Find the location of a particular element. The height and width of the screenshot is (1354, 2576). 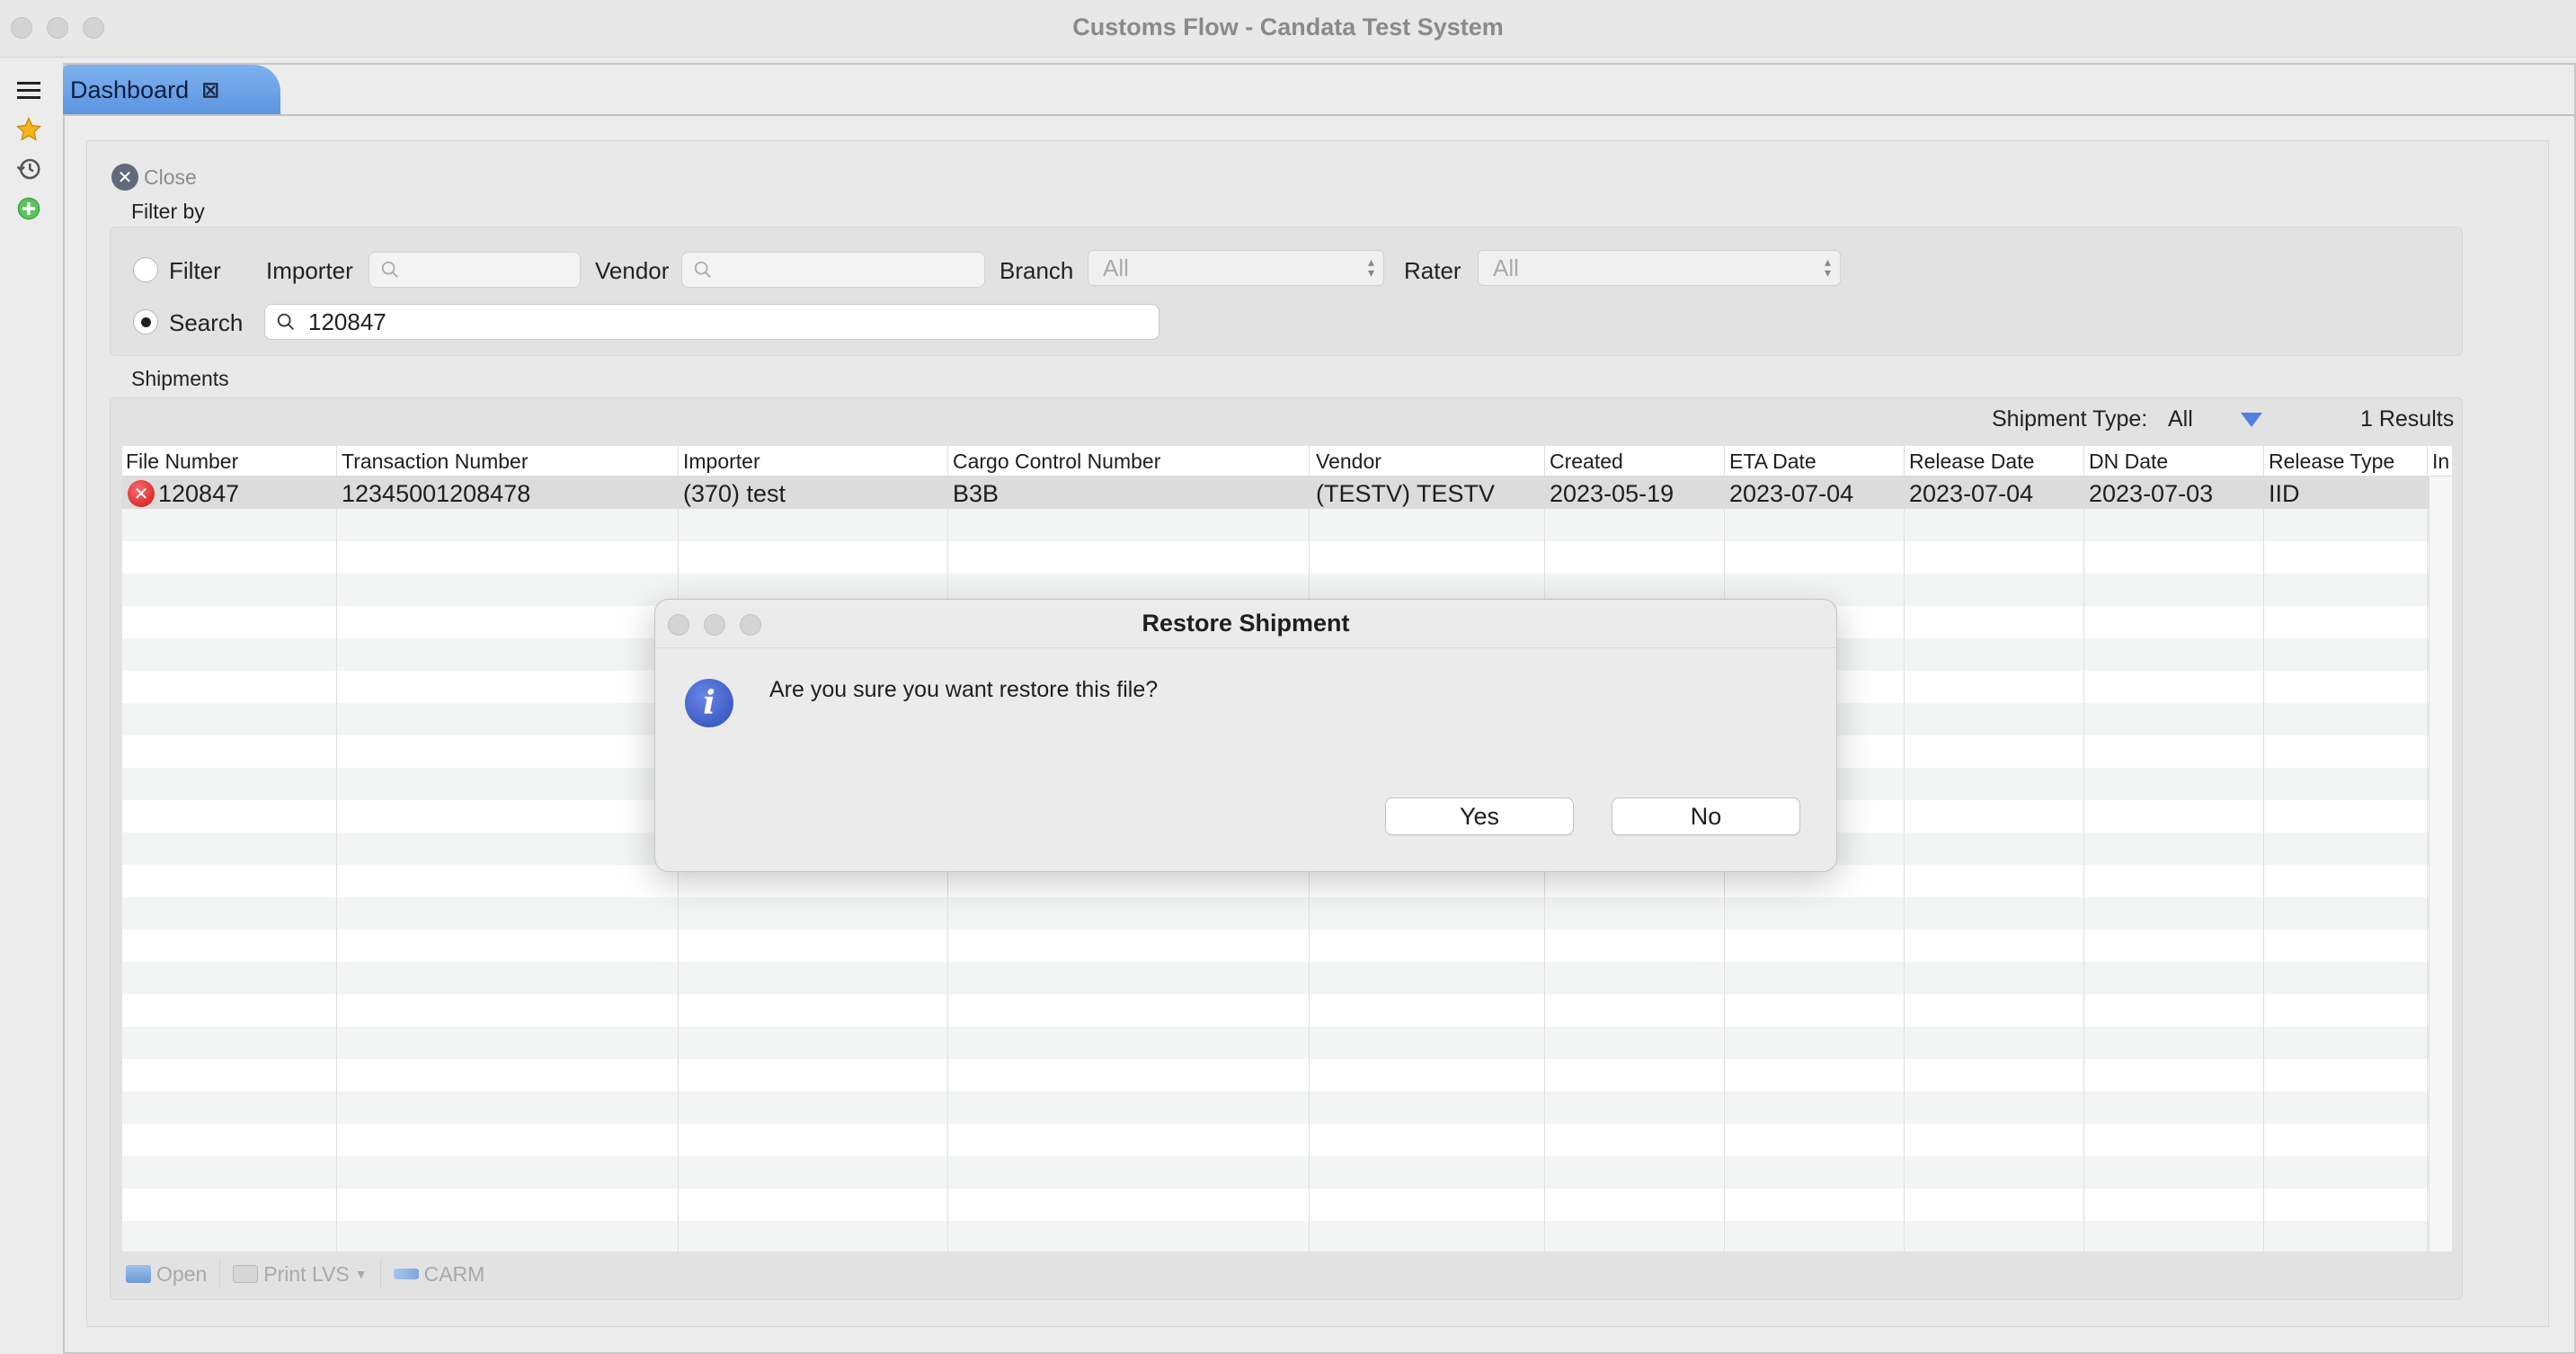

results-count: 1 Results is located at coordinates (2407, 419).